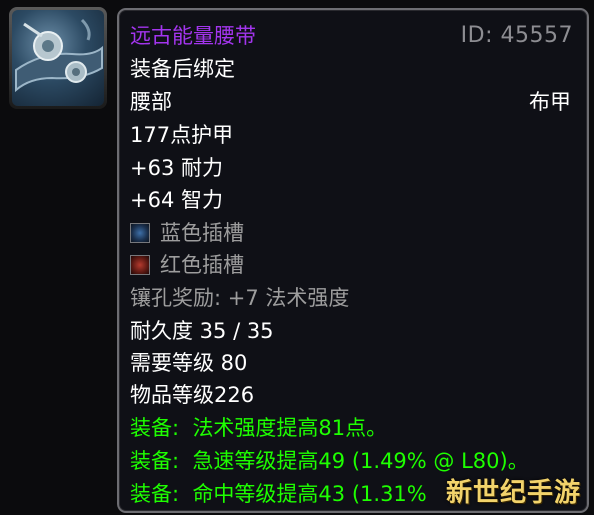 This screenshot has width=594, height=515. What do you see at coordinates (176, 200) in the screenshot?
I see `stat-intellect: +64 智力` at bounding box center [176, 200].